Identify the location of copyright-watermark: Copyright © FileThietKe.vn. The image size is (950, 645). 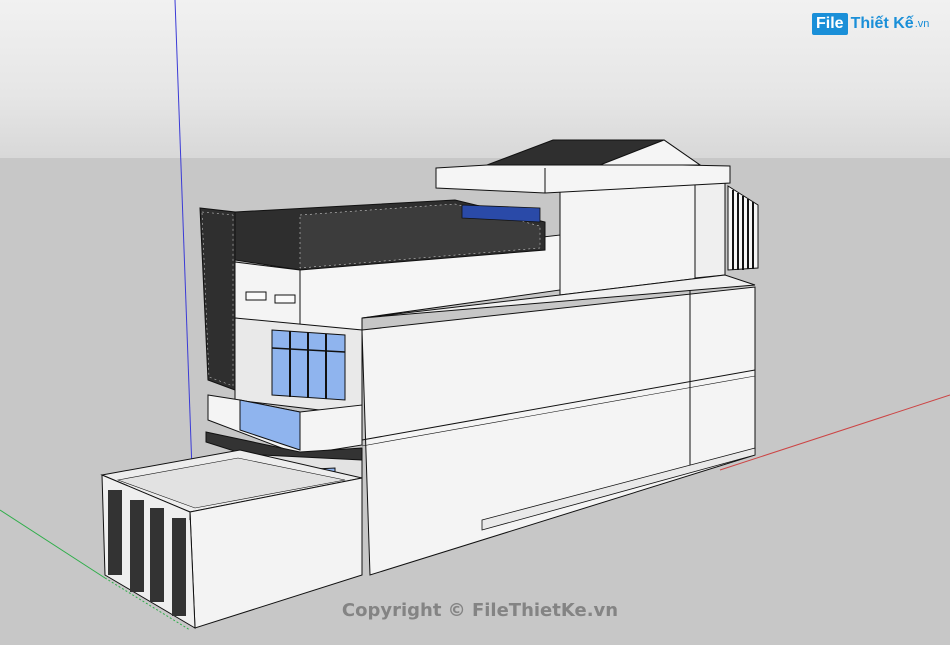
(480, 610).